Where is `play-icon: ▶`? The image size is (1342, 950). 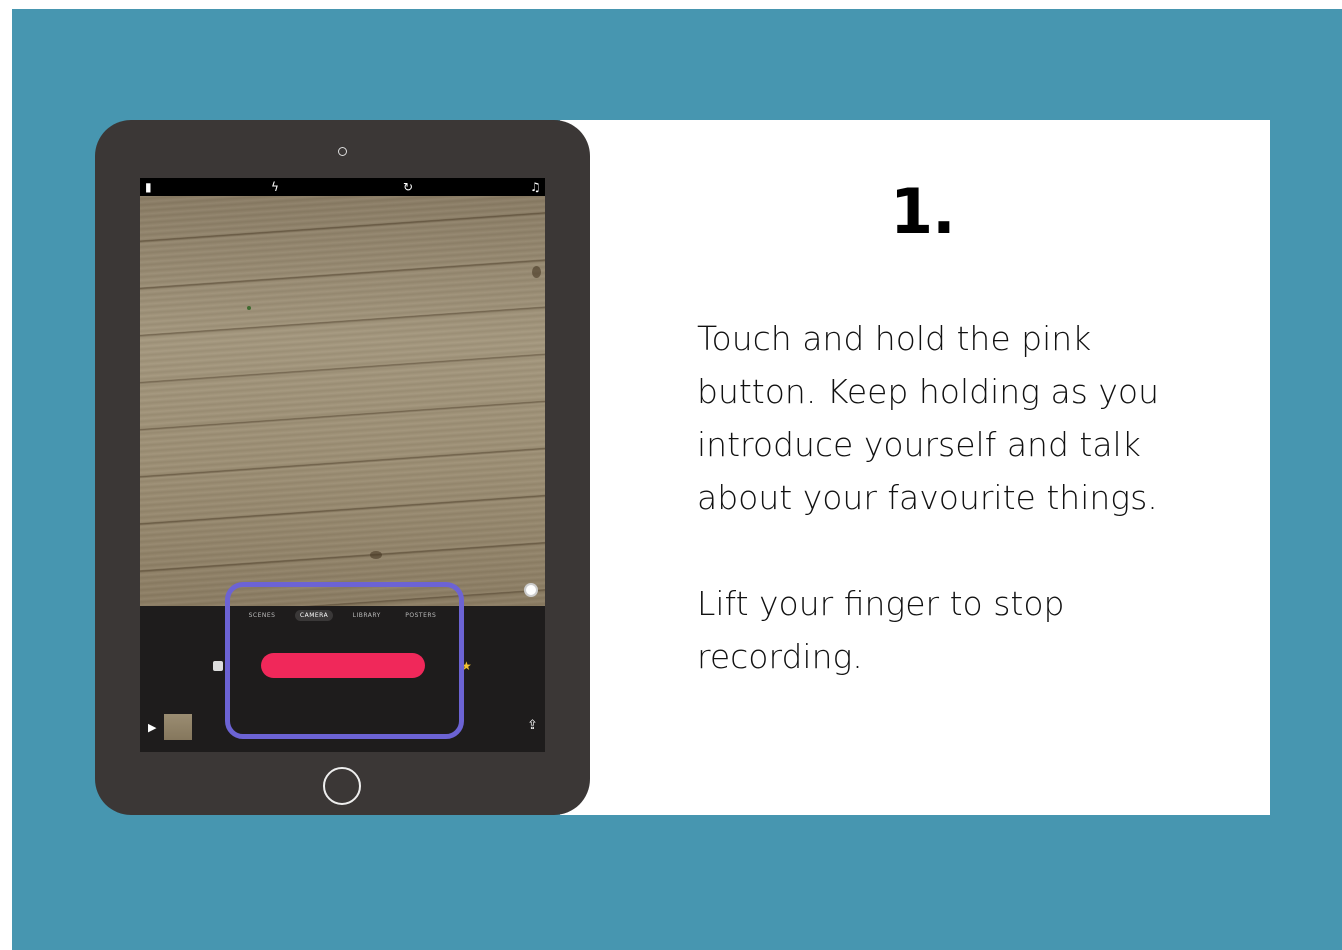
play-icon: ▶ is located at coordinates (152, 727).